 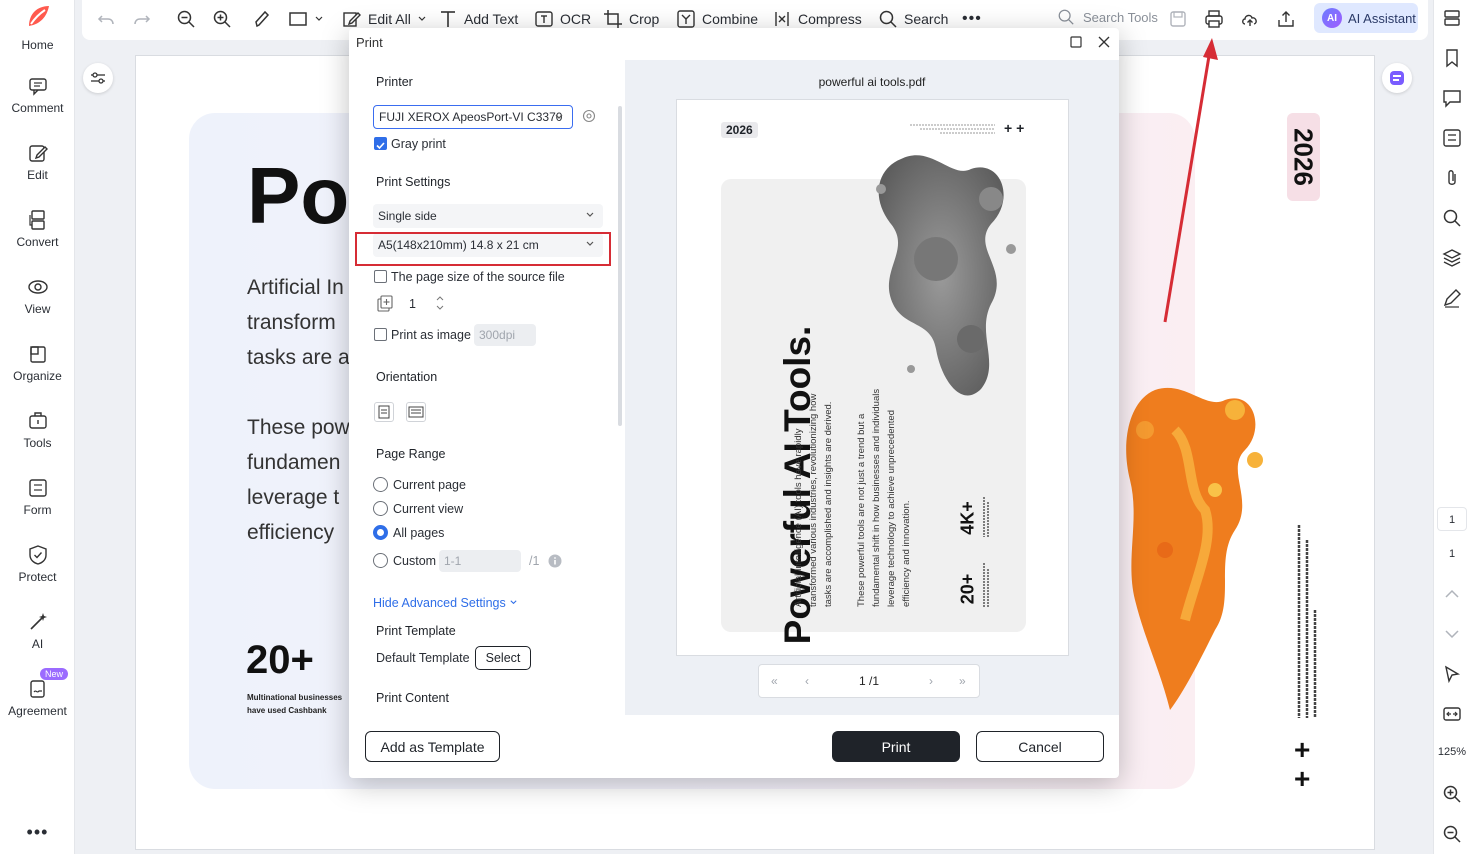 What do you see at coordinates (1451, 752) in the screenshot?
I see `zoom-level: 125%` at bounding box center [1451, 752].